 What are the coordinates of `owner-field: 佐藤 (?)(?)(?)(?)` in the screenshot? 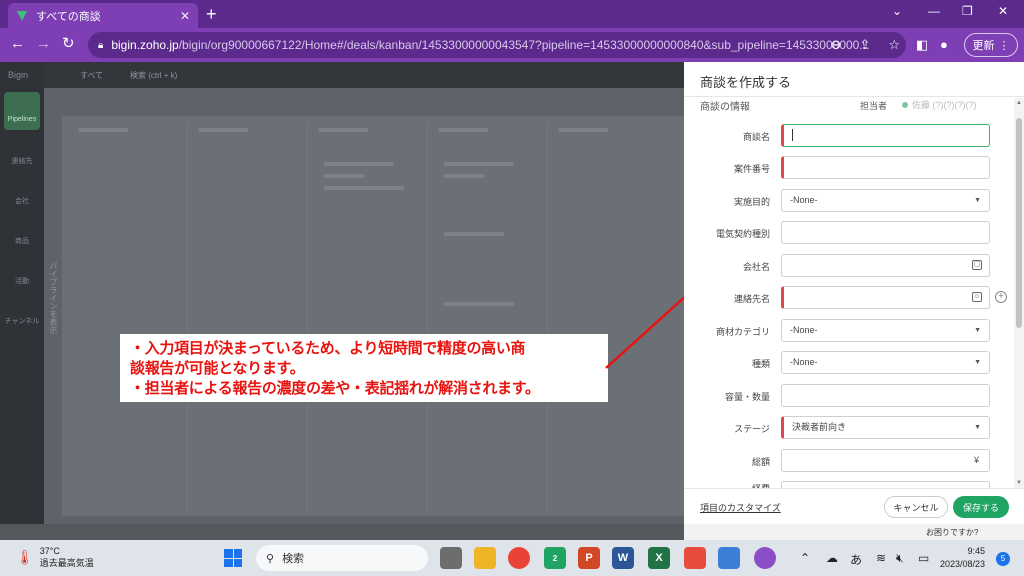 It's located at (939, 104).